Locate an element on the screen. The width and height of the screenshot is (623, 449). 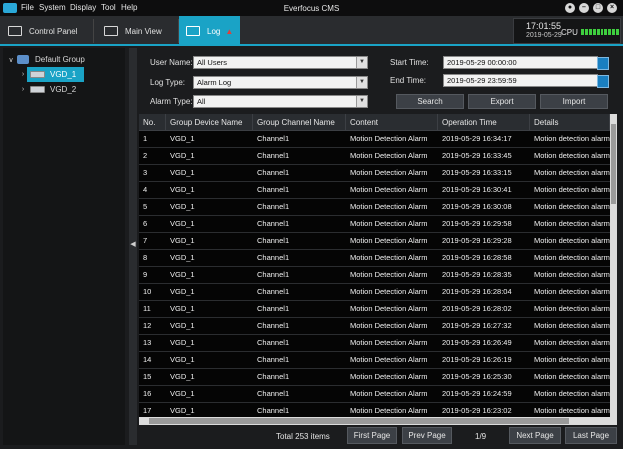
col-no: No. is located at coordinates (152, 122).